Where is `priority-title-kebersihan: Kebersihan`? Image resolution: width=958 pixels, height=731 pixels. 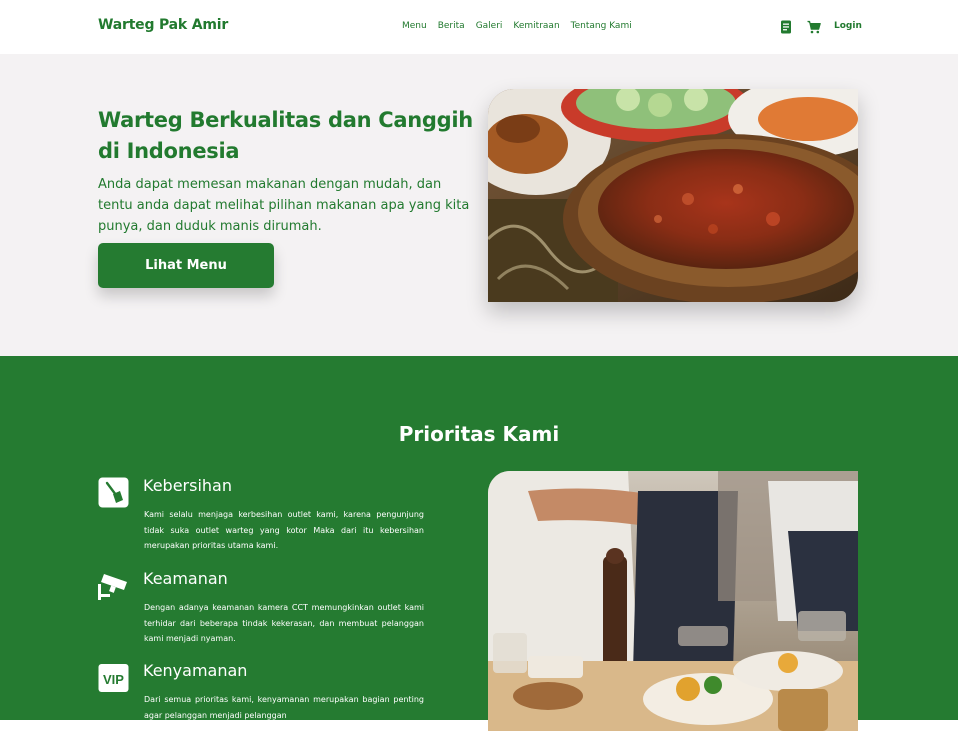 priority-title-kebersihan: Kebersihan is located at coordinates (187, 485).